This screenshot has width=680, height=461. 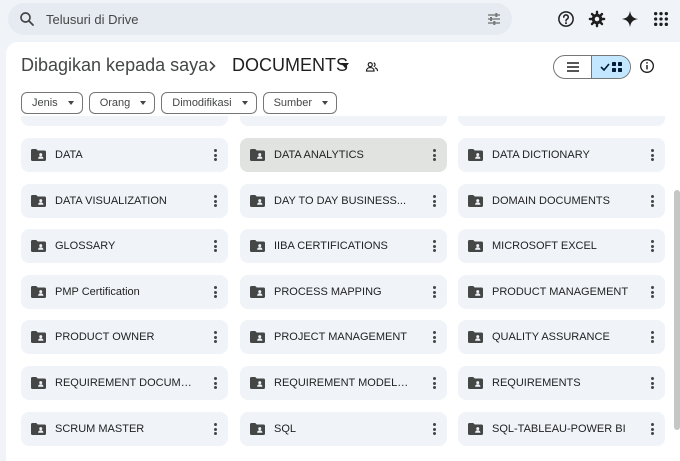 I want to click on folder-name: DATA, so click(x=69, y=155).